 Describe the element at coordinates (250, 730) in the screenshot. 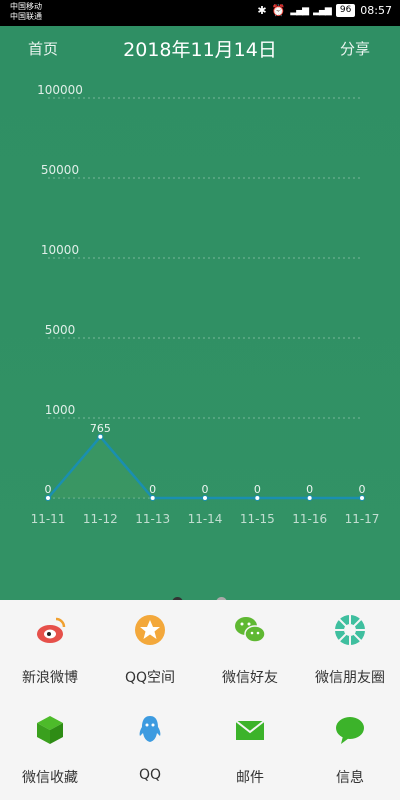

I see `mail-icon` at that location.